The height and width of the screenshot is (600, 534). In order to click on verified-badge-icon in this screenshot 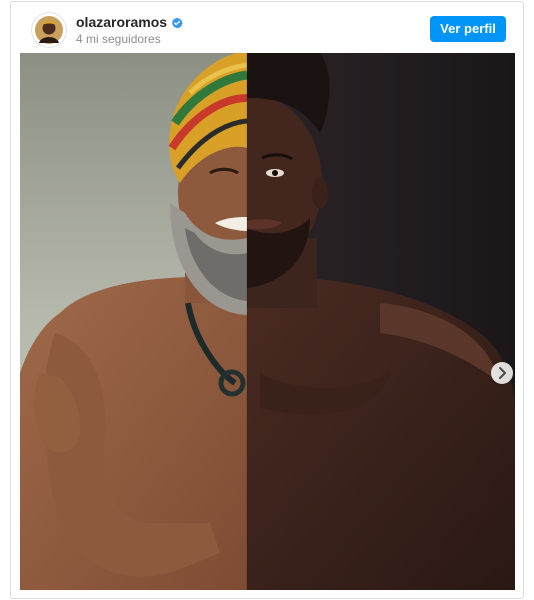, I will do `click(177, 23)`.